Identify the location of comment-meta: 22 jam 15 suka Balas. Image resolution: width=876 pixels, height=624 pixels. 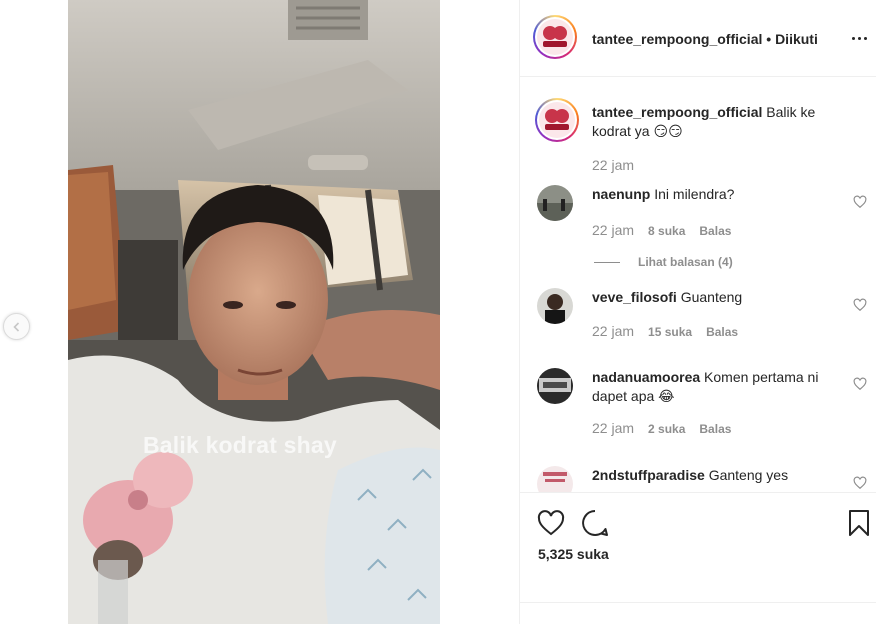
(665, 331).